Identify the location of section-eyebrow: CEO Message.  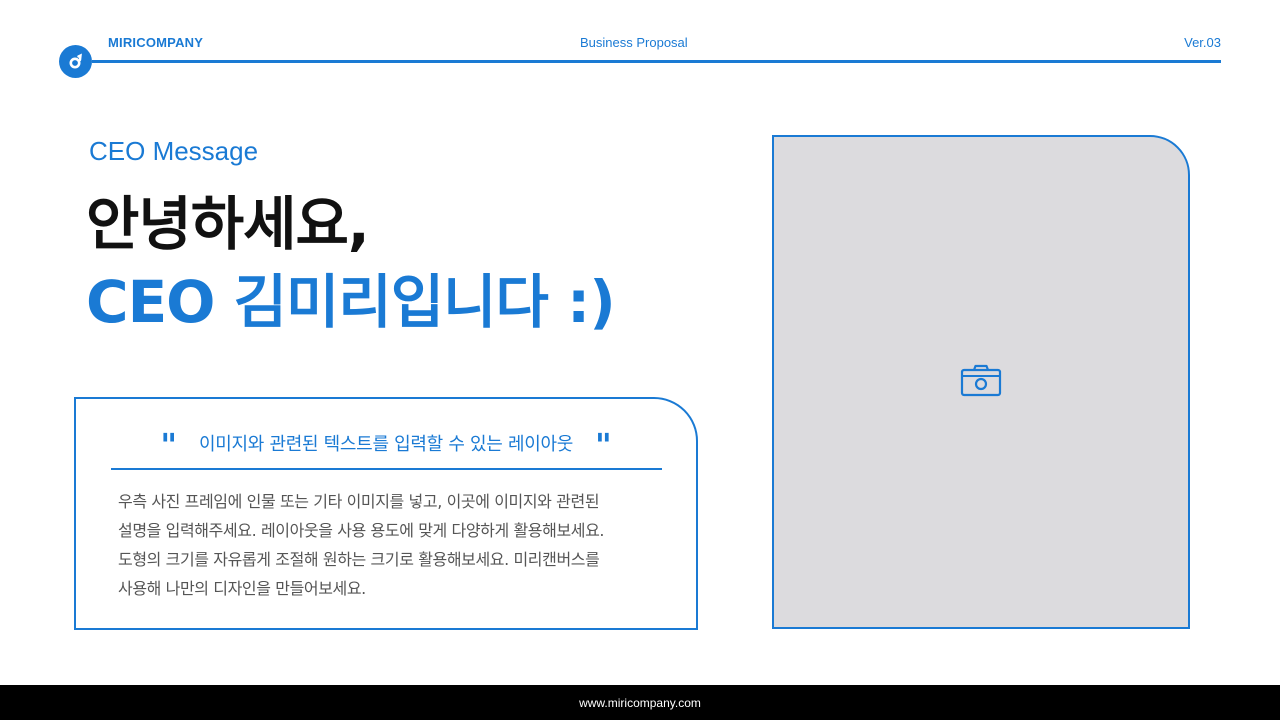
(174, 151).